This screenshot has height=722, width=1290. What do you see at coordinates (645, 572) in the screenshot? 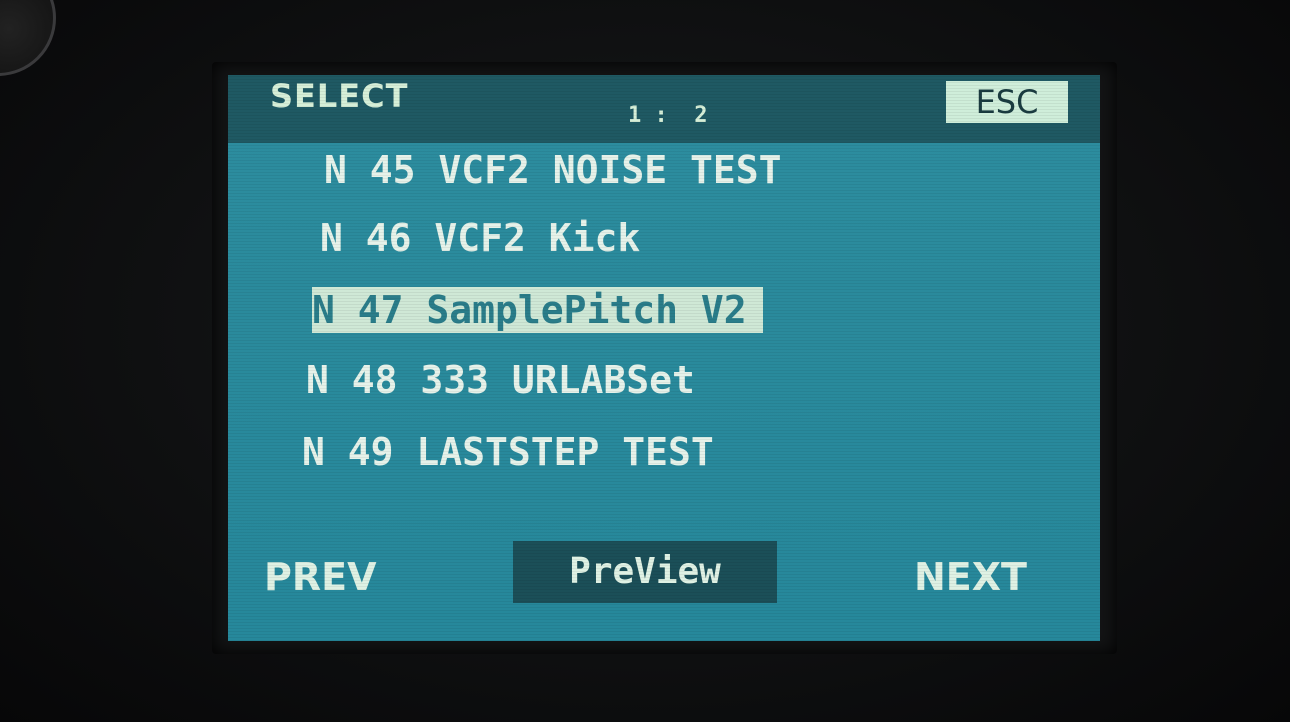
I see `preview-button: PreView` at bounding box center [645, 572].